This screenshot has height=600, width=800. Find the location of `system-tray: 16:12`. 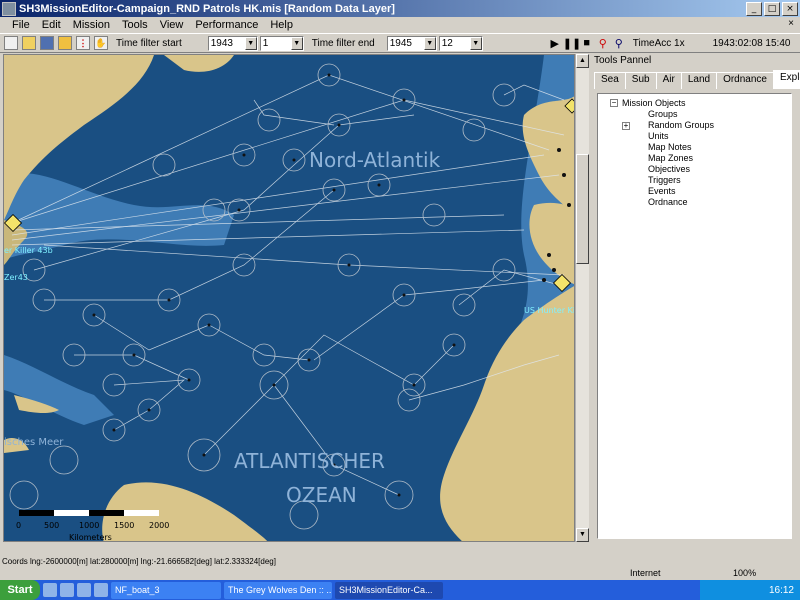

system-tray: 16:12 is located at coordinates (750, 590).